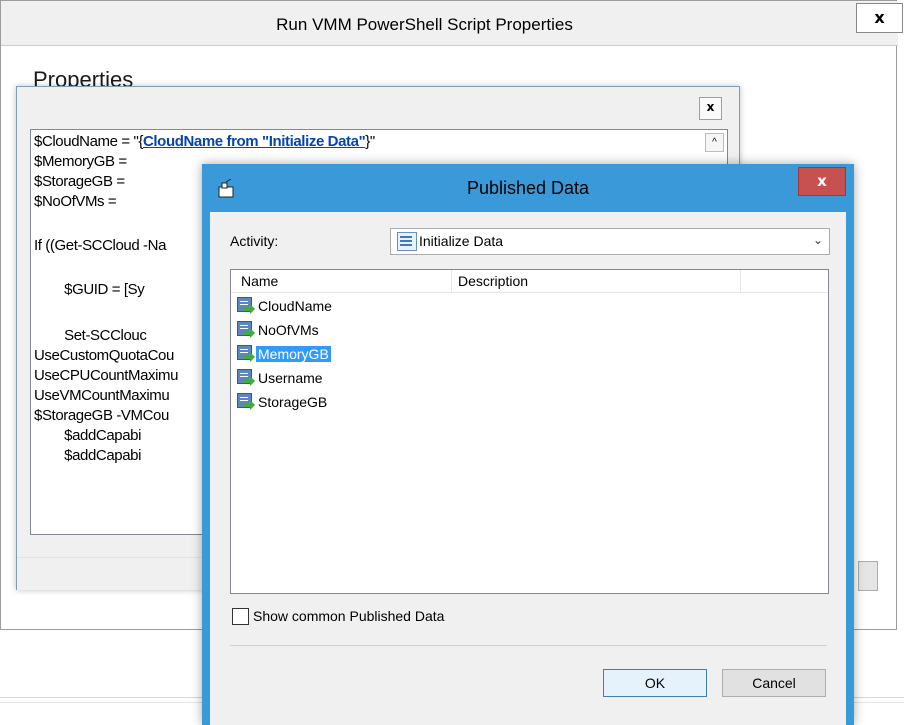 This screenshot has height=725, width=904. Describe the element at coordinates (493, 281) in the screenshot. I see `column-header-description: Description` at that location.